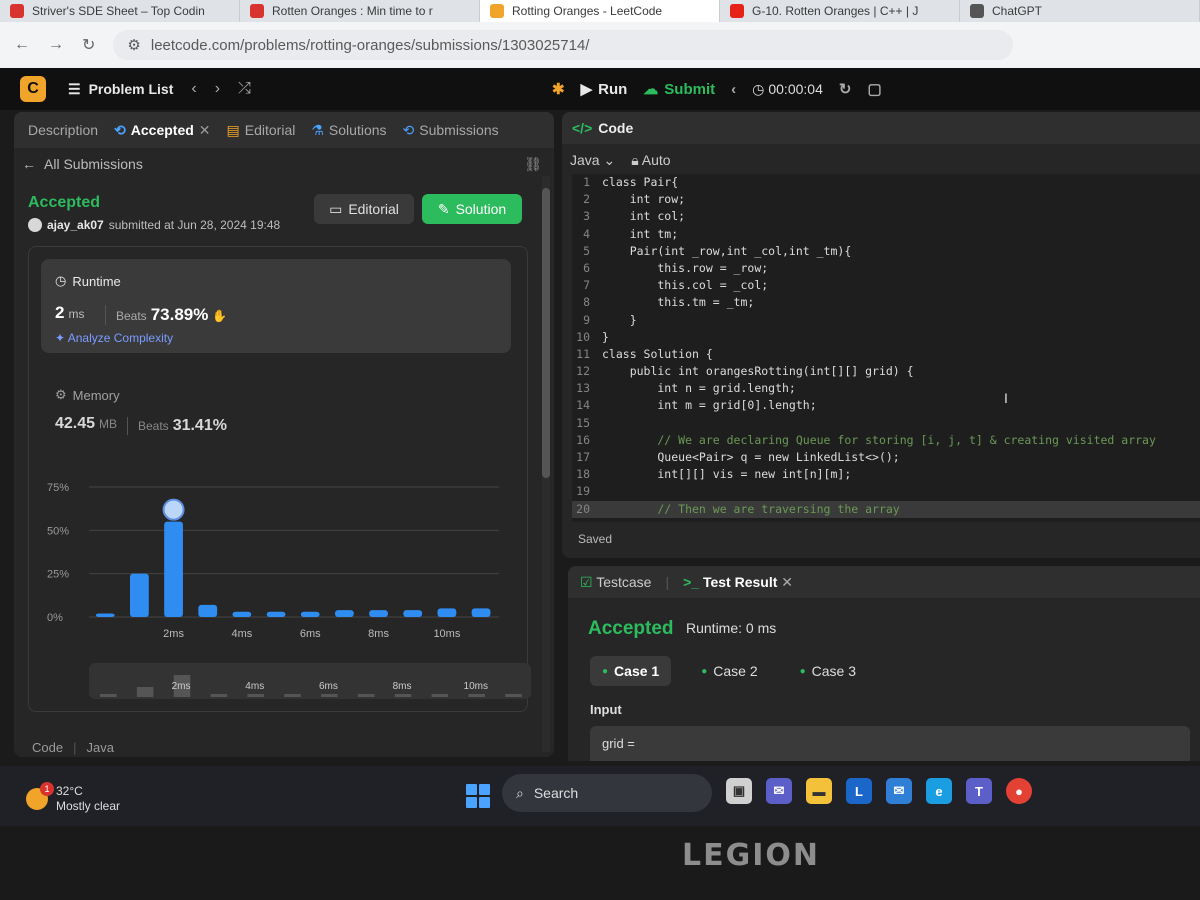 This screenshot has height=900, width=1200. What do you see at coordinates (162, 130) in the screenshot?
I see `tab-accepted: ⟲ Accepted ✕` at bounding box center [162, 130].